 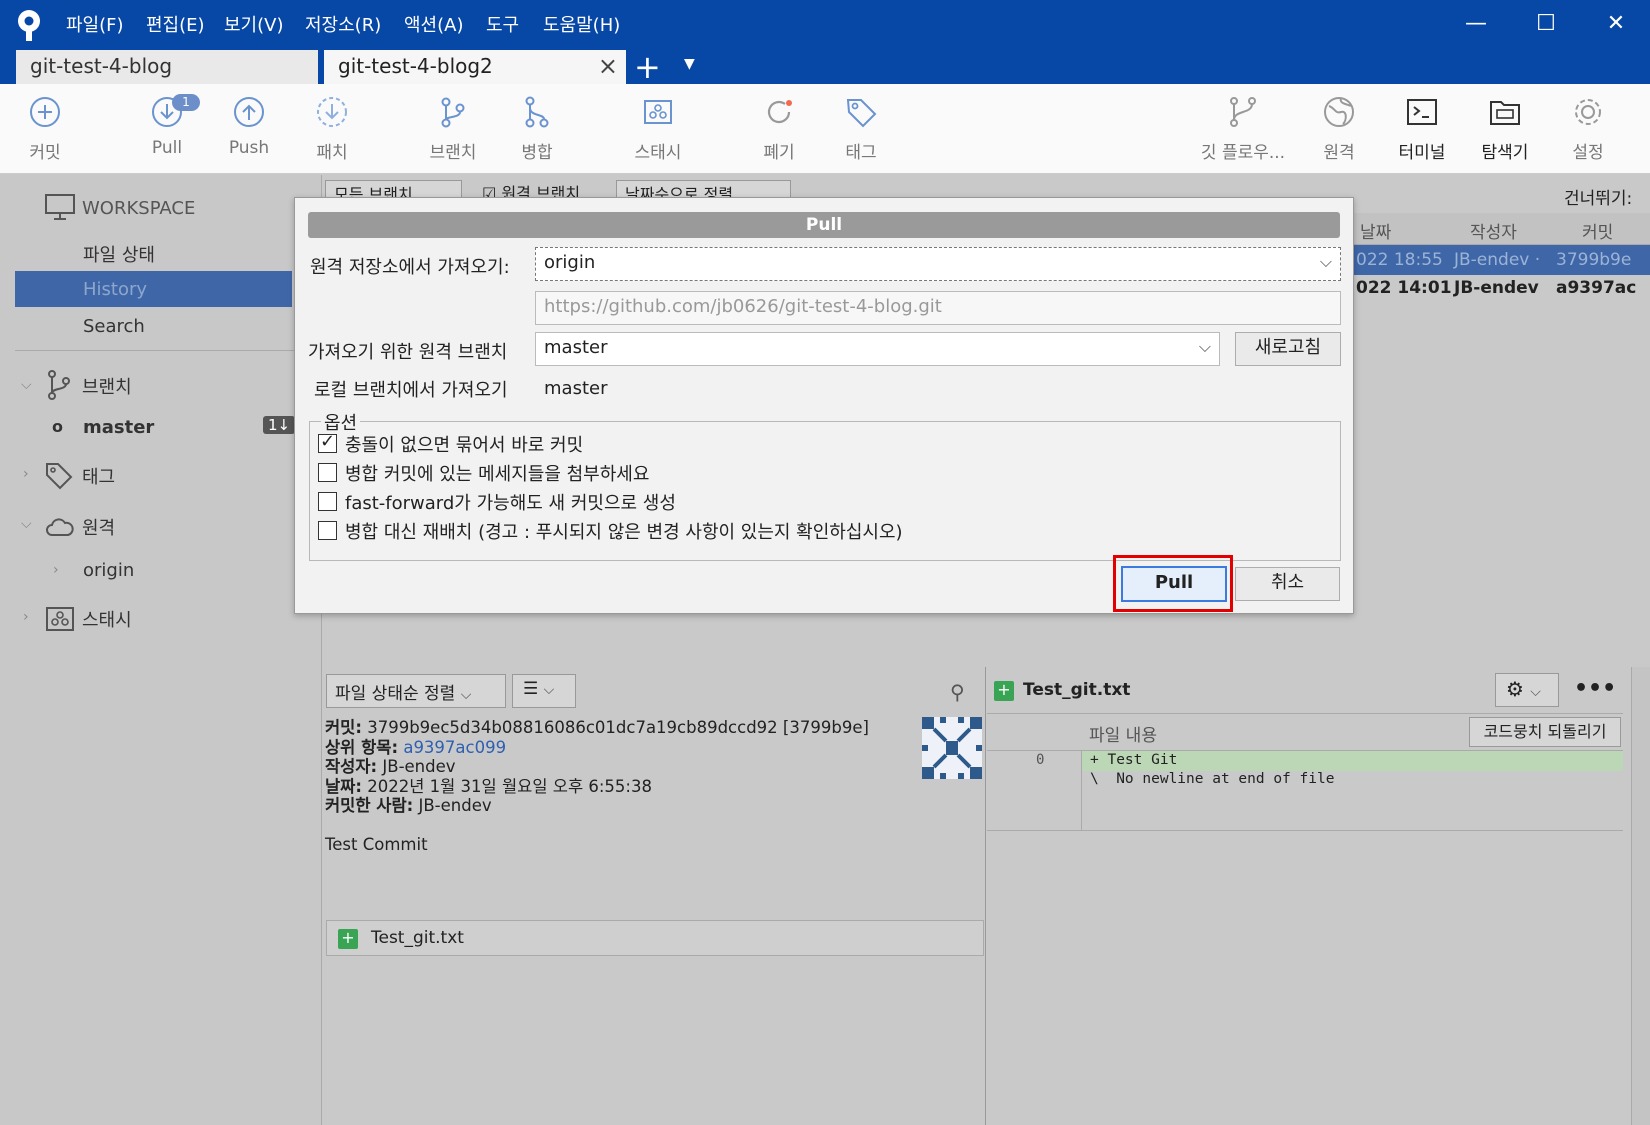 I want to click on tab-git-test-4-blog2: git-test-4-blog2 ×, so click(x=475, y=67).